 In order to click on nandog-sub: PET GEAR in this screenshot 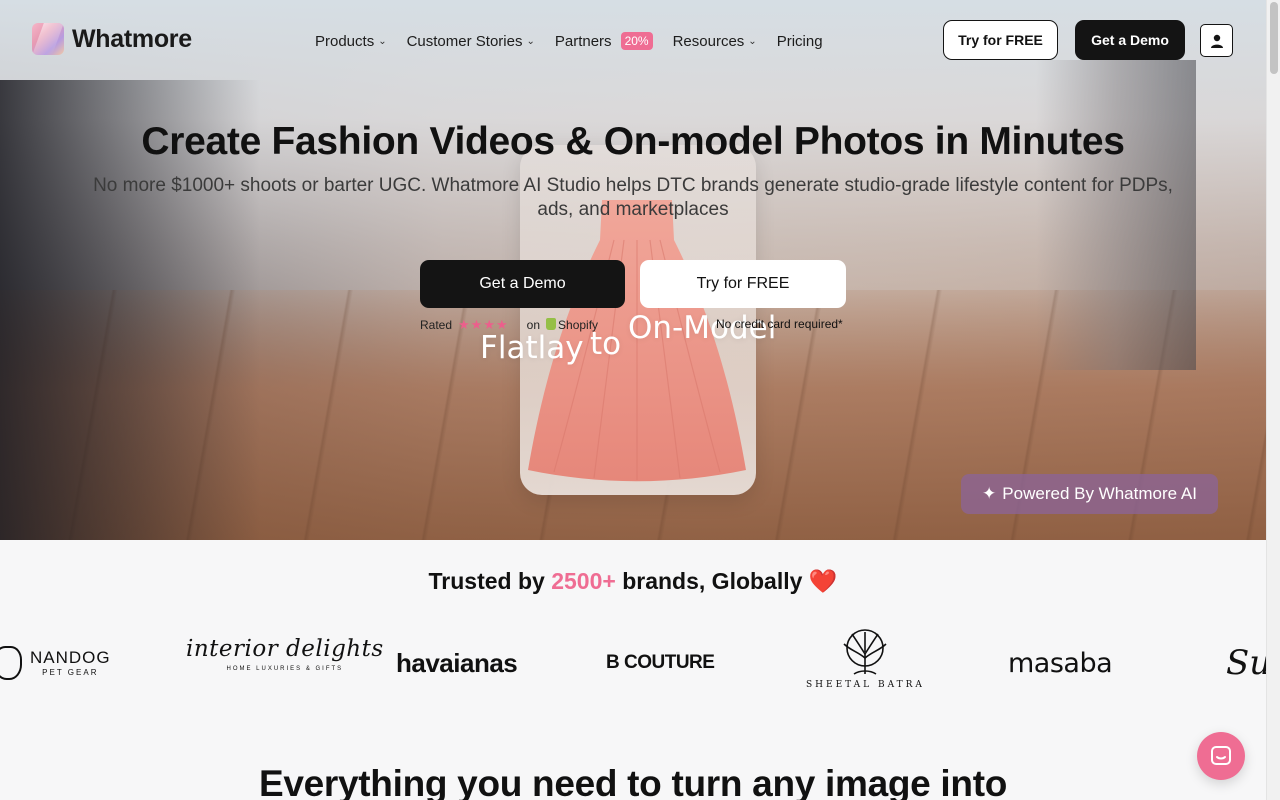, I will do `click(70, 672)`.